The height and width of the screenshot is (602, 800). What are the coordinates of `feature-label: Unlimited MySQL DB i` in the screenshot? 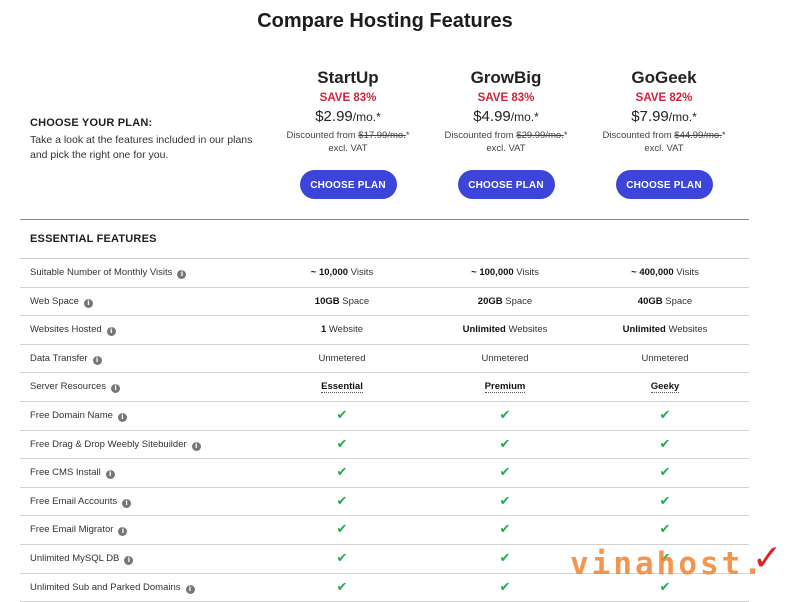 It's located at (82, 559).